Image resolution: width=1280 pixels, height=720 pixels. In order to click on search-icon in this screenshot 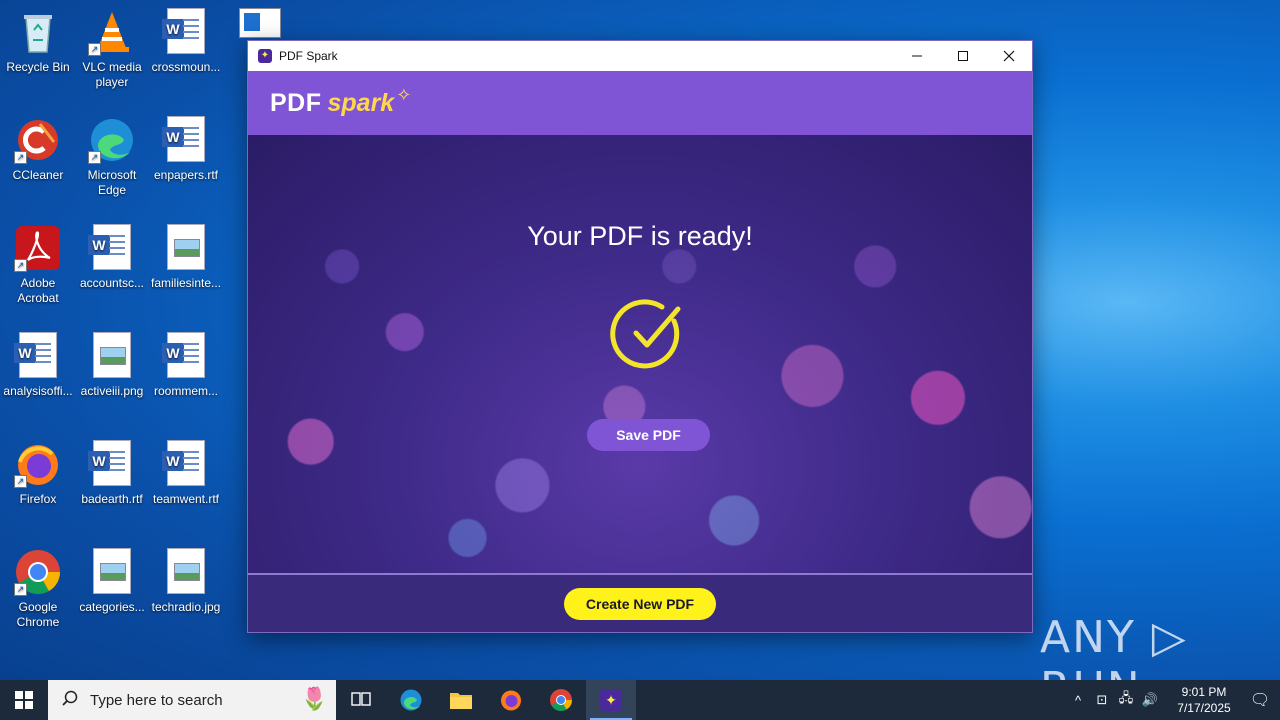, I will do `click(70, 700)`.